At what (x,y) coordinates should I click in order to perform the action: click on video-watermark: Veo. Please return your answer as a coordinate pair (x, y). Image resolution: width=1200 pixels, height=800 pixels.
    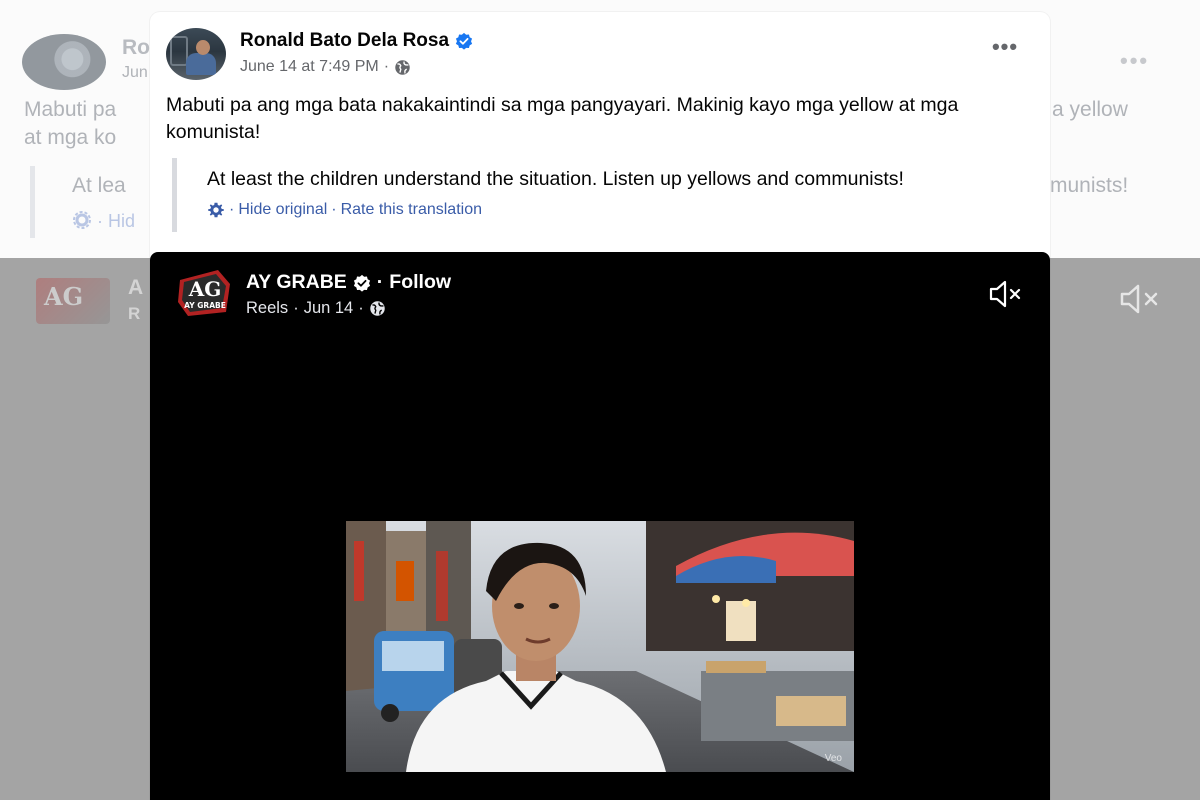
    Looking at the image, I should click on (833, 758).